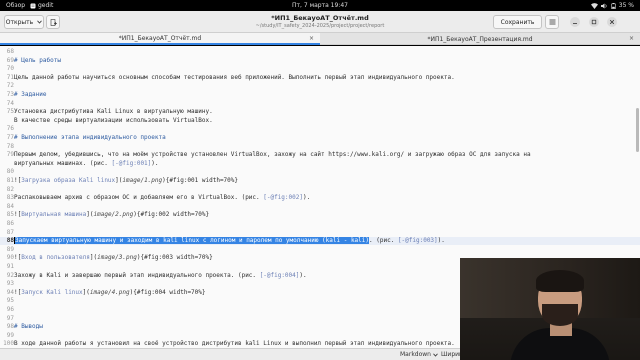  I want to click on tab-label: *ИП1_БекауоАТ_Презентация.md, so click(480, 39).